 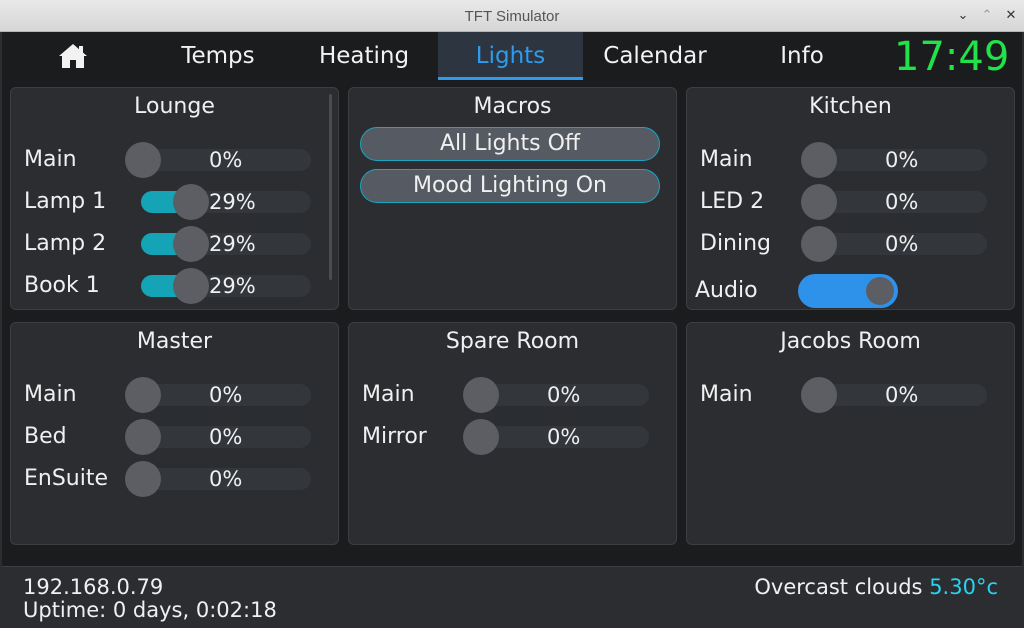 I want to click on panel-title: Master, so click(x=174, y=341).